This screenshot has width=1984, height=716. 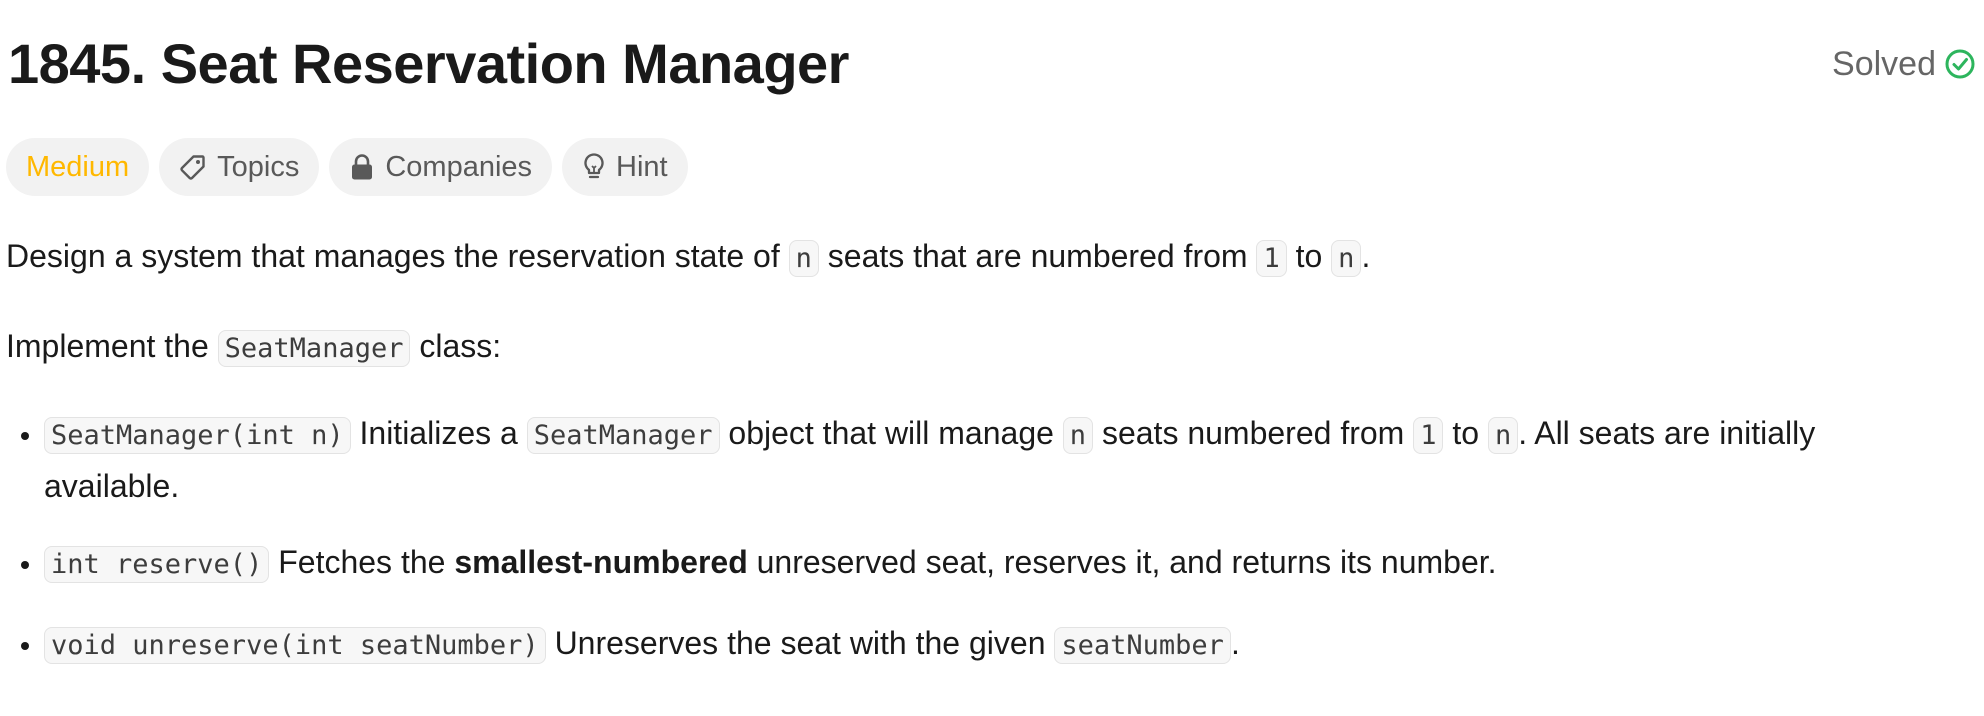 What do you see at coordinates (594, 167) in the screenshot?
I see `lightbulb-icon` at bounding box center [594, 167].